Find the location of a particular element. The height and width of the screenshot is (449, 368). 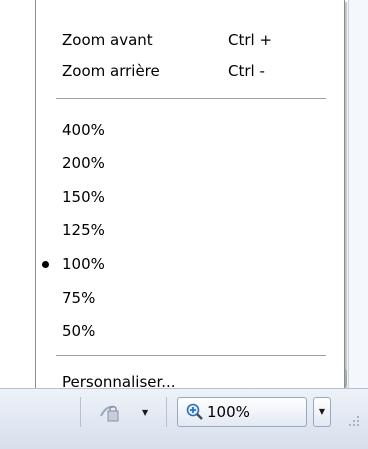

shortcut-zoom-in: Ctrl + is located at coordinates (250, 40).